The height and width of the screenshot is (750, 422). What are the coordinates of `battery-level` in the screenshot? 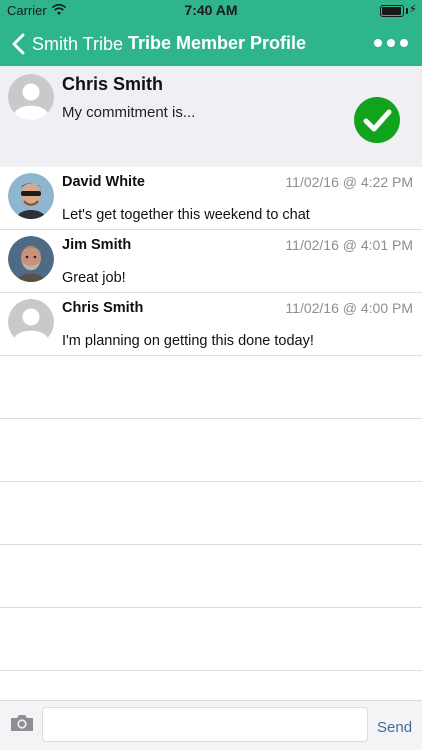 It's located at (391, 11).